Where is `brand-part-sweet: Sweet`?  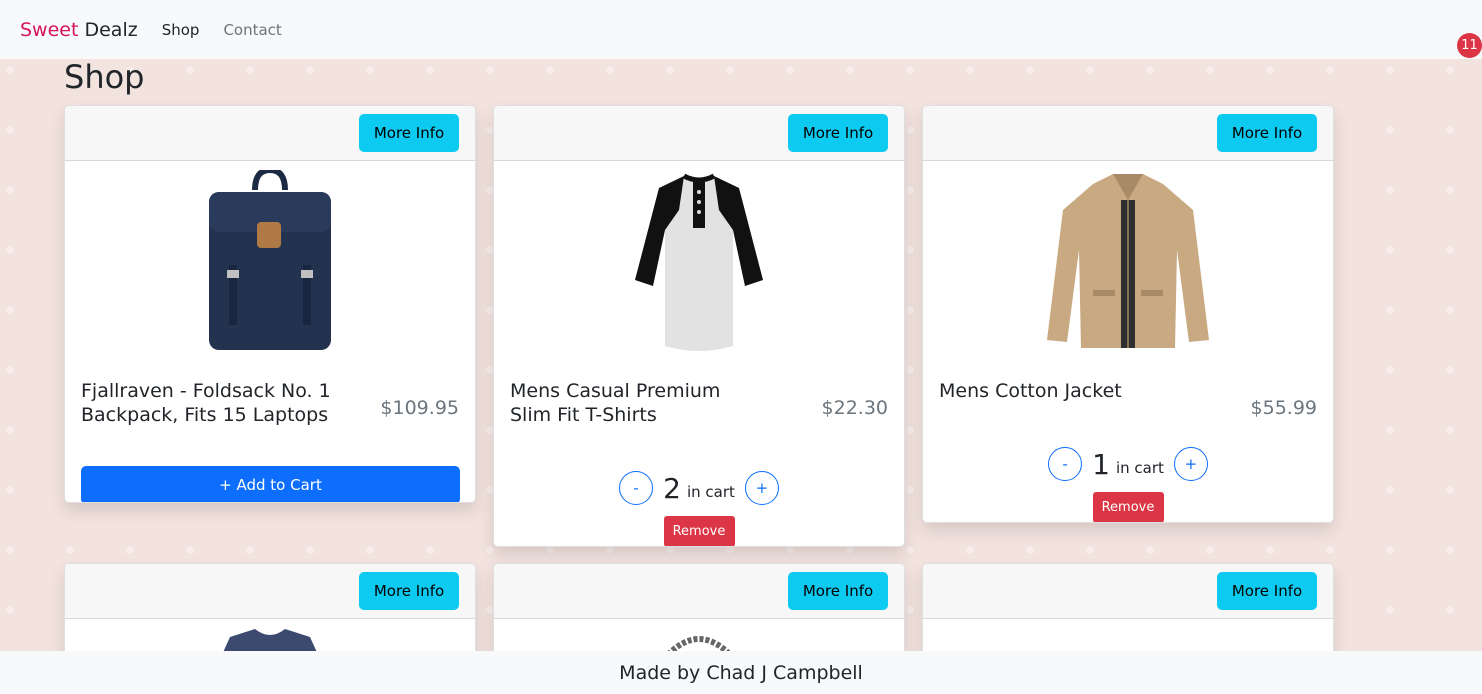
brand-part-sweet: Sweet is located at coordinates (49, 29).